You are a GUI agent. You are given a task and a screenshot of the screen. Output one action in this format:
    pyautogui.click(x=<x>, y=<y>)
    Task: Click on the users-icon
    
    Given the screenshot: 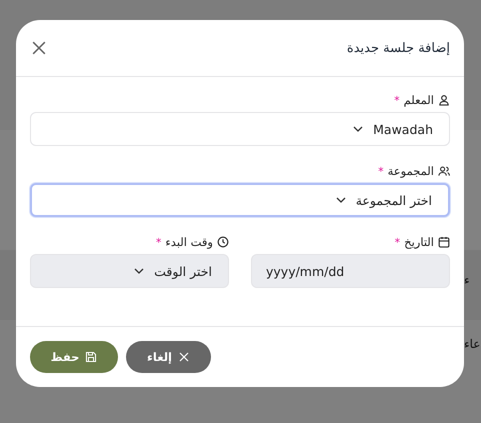 What is the action you would take?
    pyautogui.click(x=444, y=171)
    